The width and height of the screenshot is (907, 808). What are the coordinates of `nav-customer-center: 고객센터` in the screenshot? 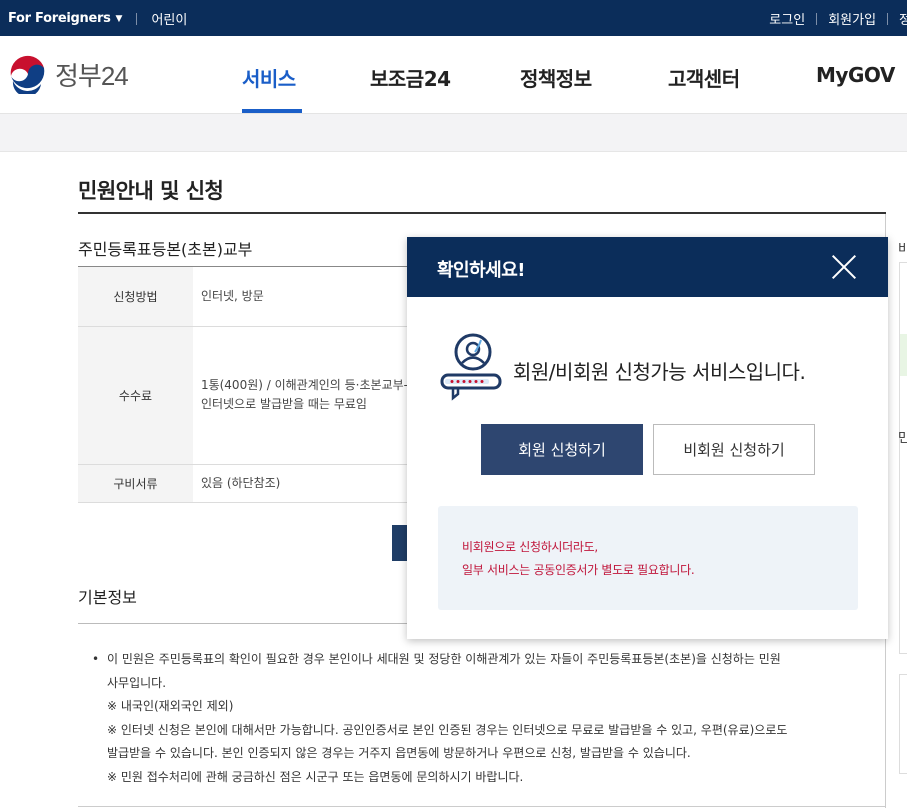 It's located at (704, 77).